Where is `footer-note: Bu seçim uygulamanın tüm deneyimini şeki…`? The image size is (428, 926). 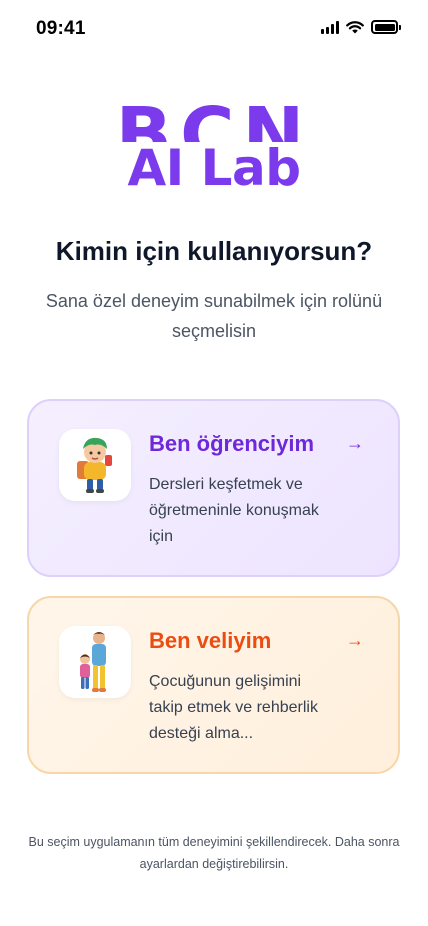
footer-note: Bu seçim uygulamanın tüm deneyimini şeki… is located at coordinates (214, 853).